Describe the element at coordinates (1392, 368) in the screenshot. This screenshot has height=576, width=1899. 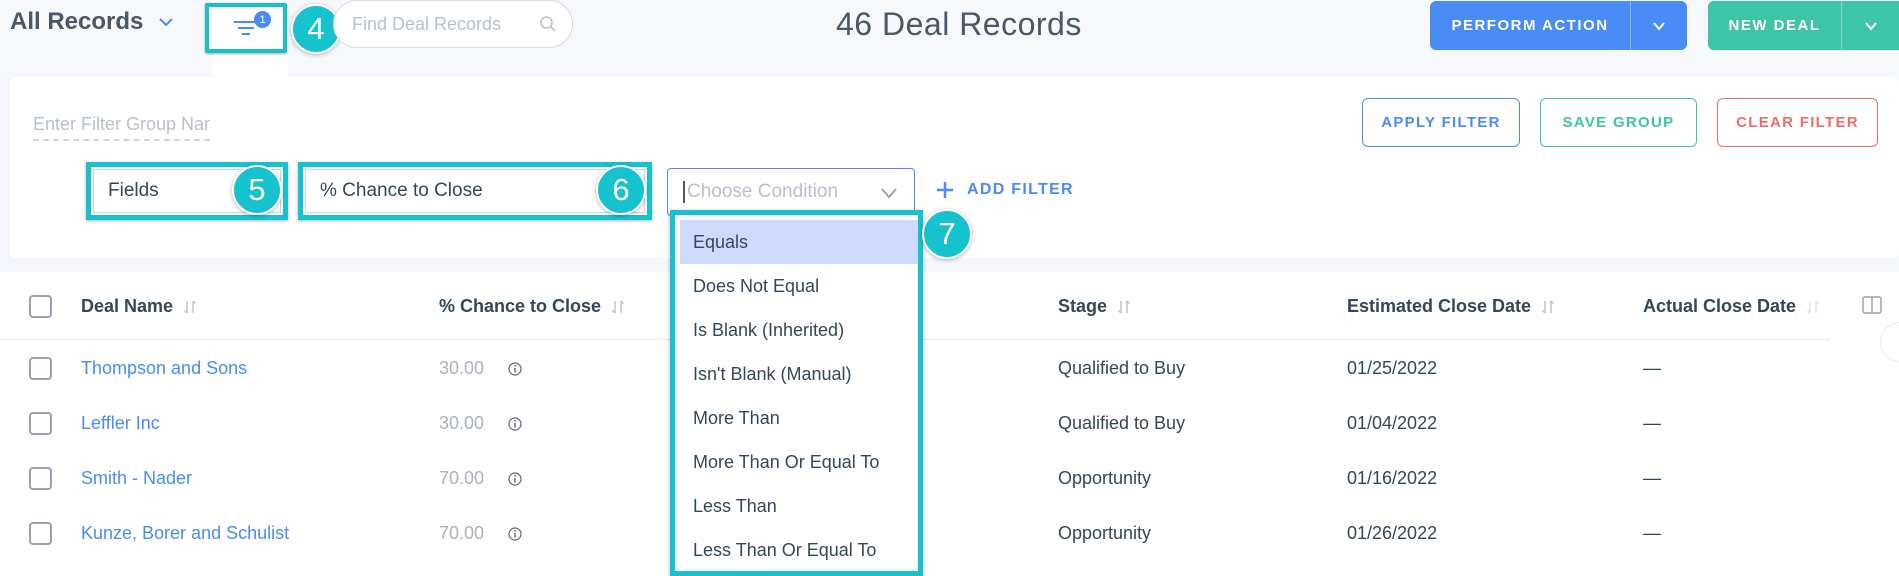
I see `estimated-close-date-value: 01/25/2022` at that location.